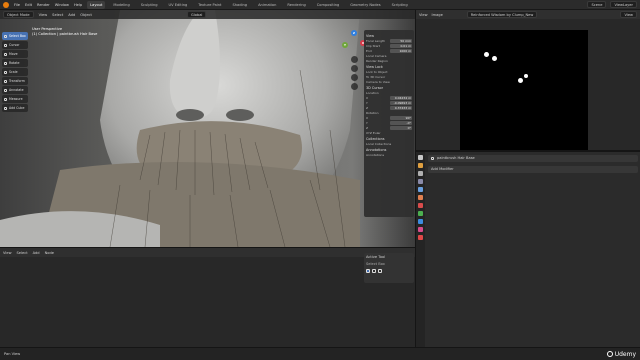 The image size is (640, 360). Describe the element at coordinates (196, 14) in the screenshot. I see `orientation-selector: Global` at that location.